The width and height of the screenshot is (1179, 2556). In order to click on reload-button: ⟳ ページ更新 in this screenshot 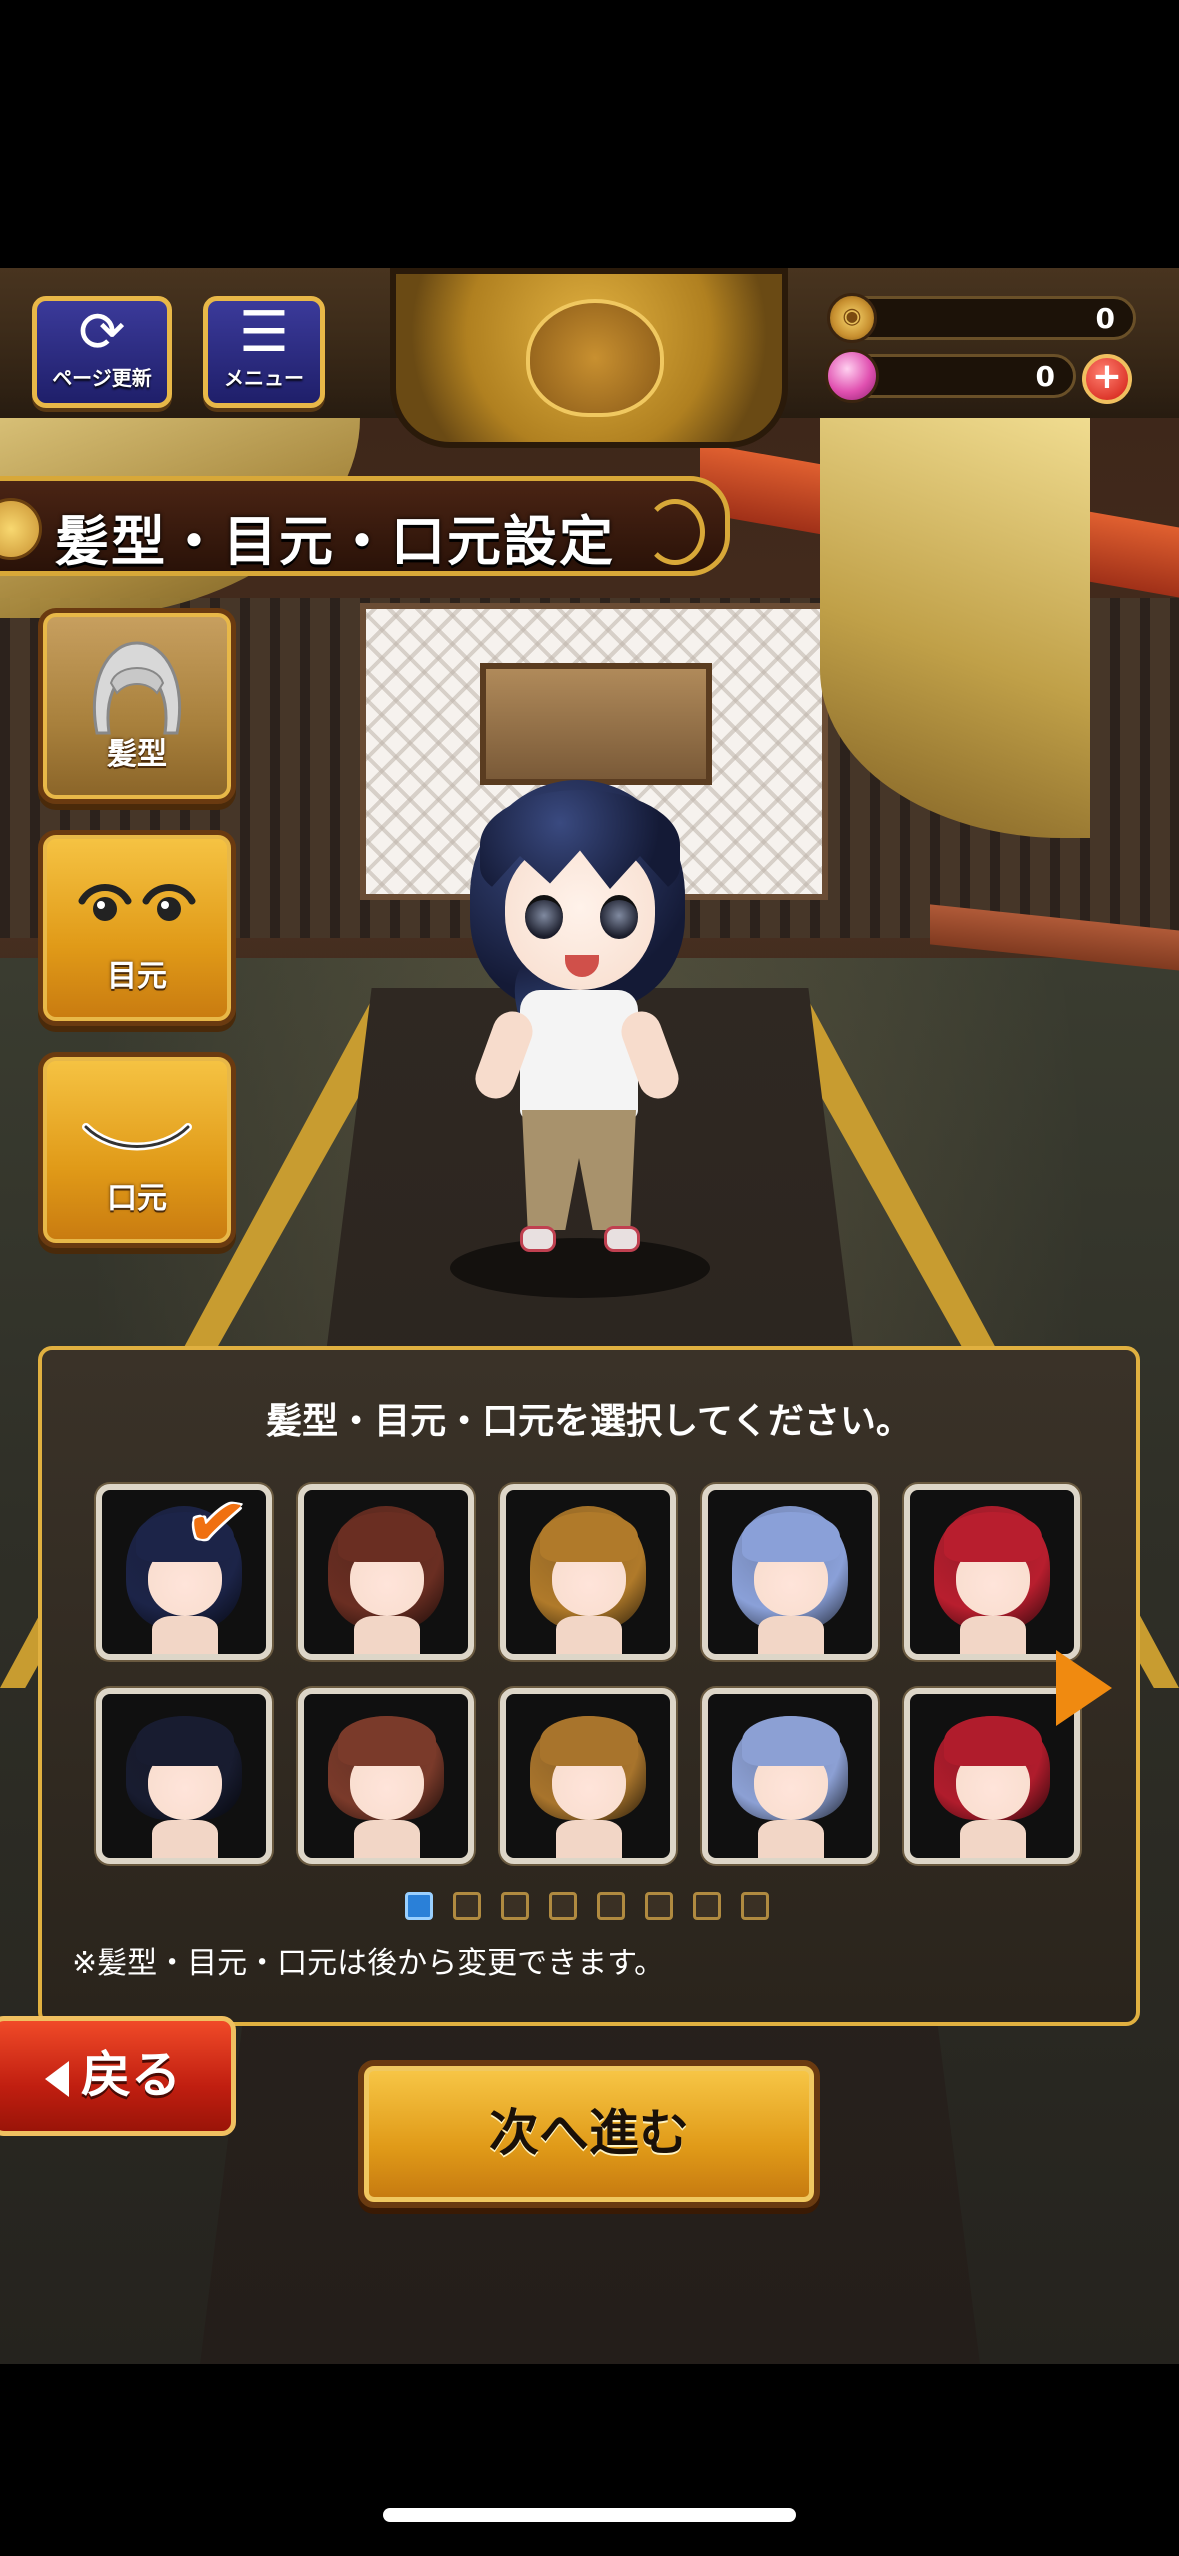, I will do `click(102, 352)`.